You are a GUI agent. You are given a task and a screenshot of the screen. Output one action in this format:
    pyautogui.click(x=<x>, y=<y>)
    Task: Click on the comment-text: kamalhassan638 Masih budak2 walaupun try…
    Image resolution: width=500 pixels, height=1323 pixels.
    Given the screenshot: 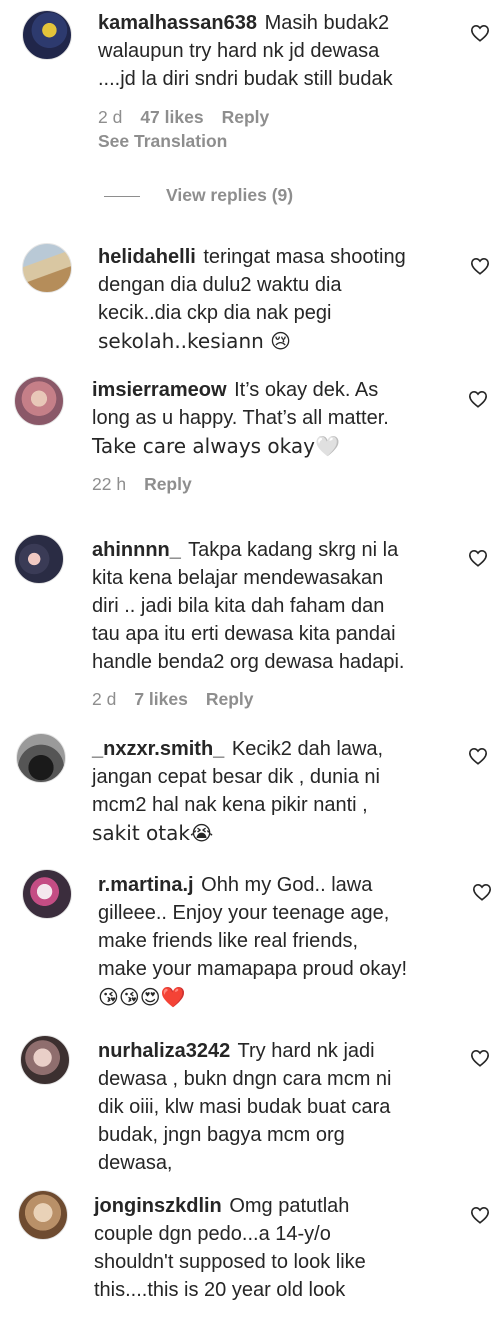 What is the action you would take?
    pyautogui.click(x=245, y=51)
    